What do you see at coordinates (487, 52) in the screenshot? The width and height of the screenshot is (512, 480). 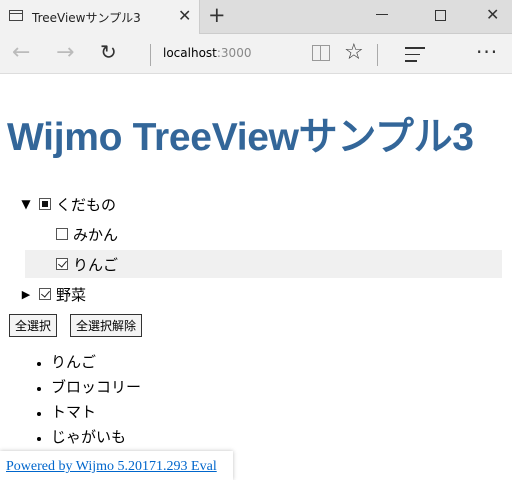 I see `more-options-icon: ···` at bounding box center [487, 52].